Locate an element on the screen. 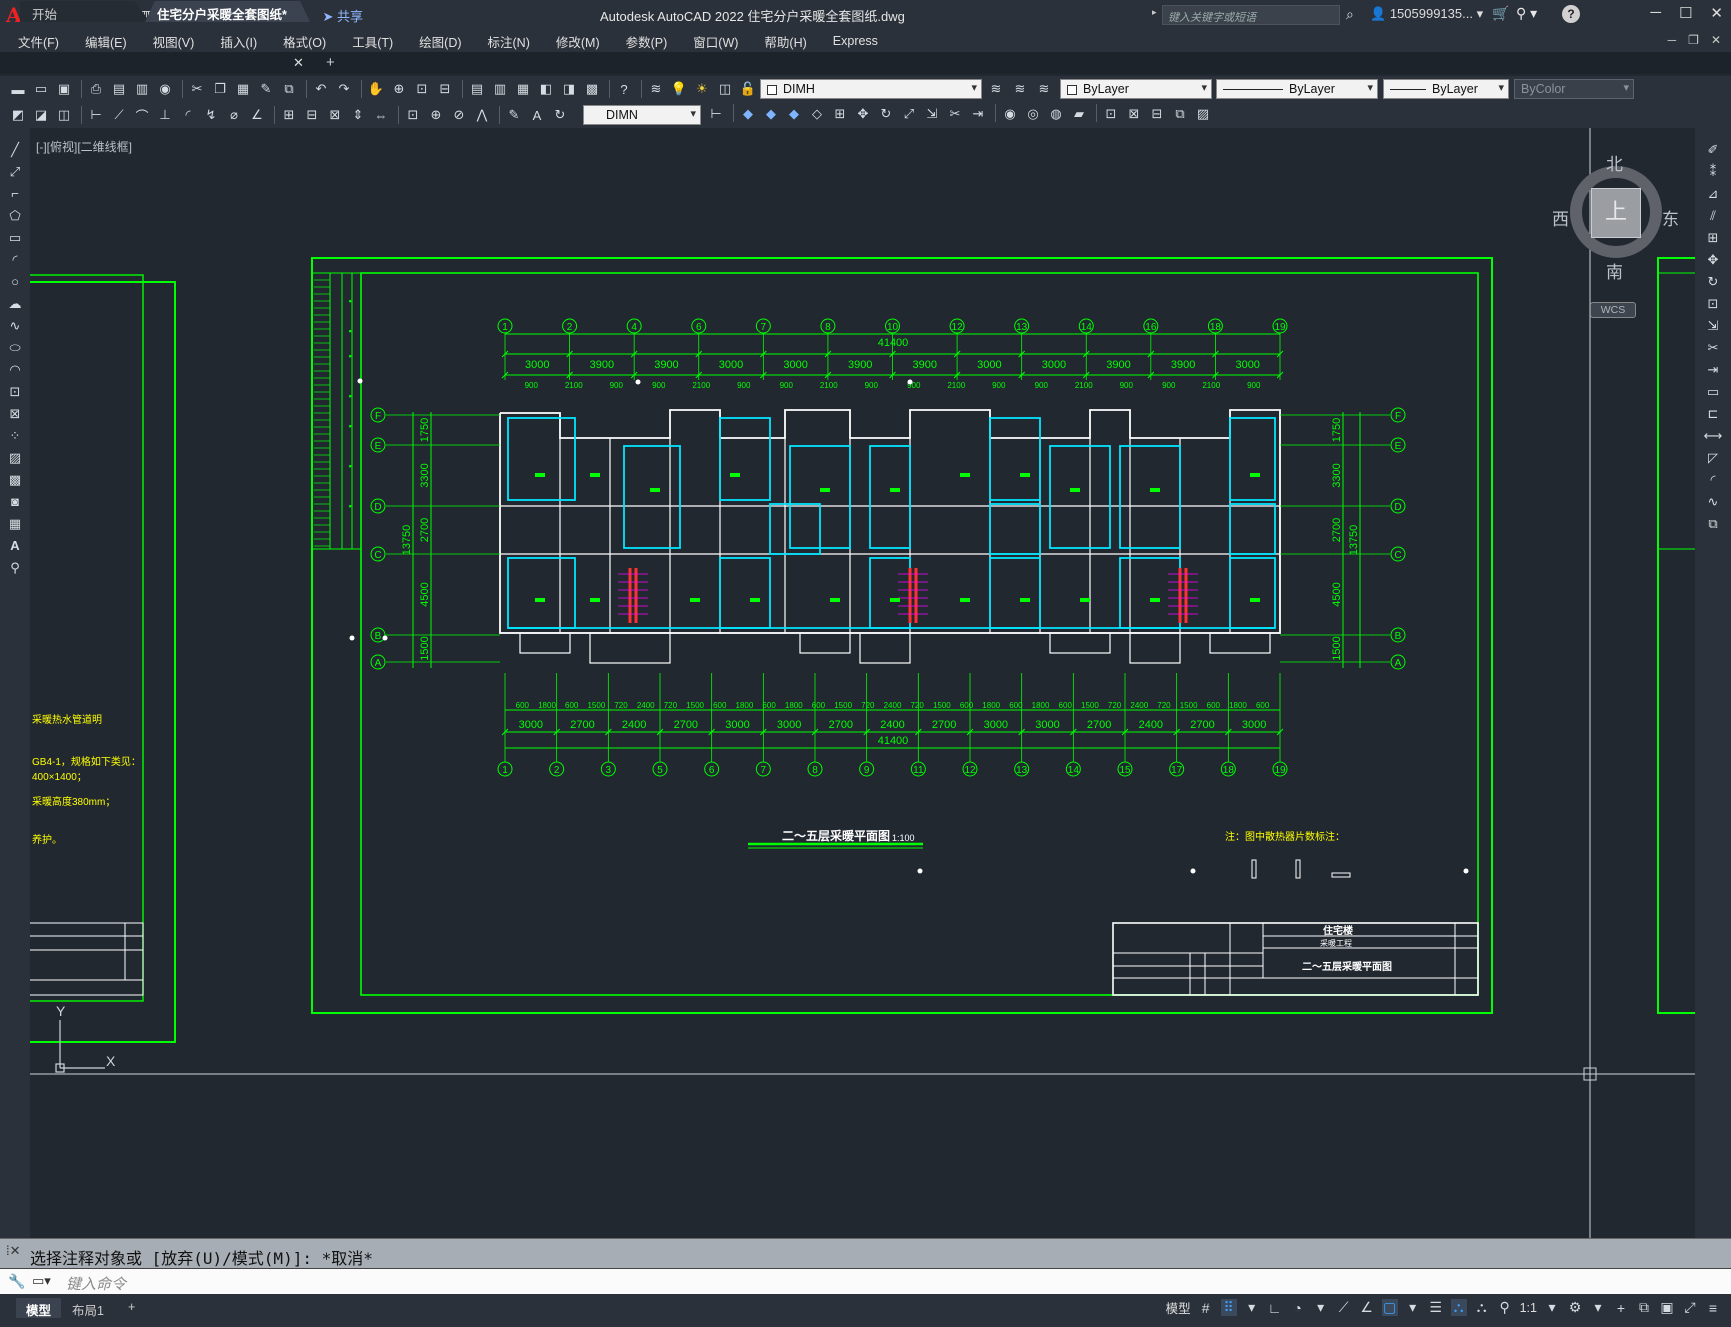 The width and height of the screenshot is (1731, 1327). layer-freeze-icon: ☀ is located at coordinates (702, 89).